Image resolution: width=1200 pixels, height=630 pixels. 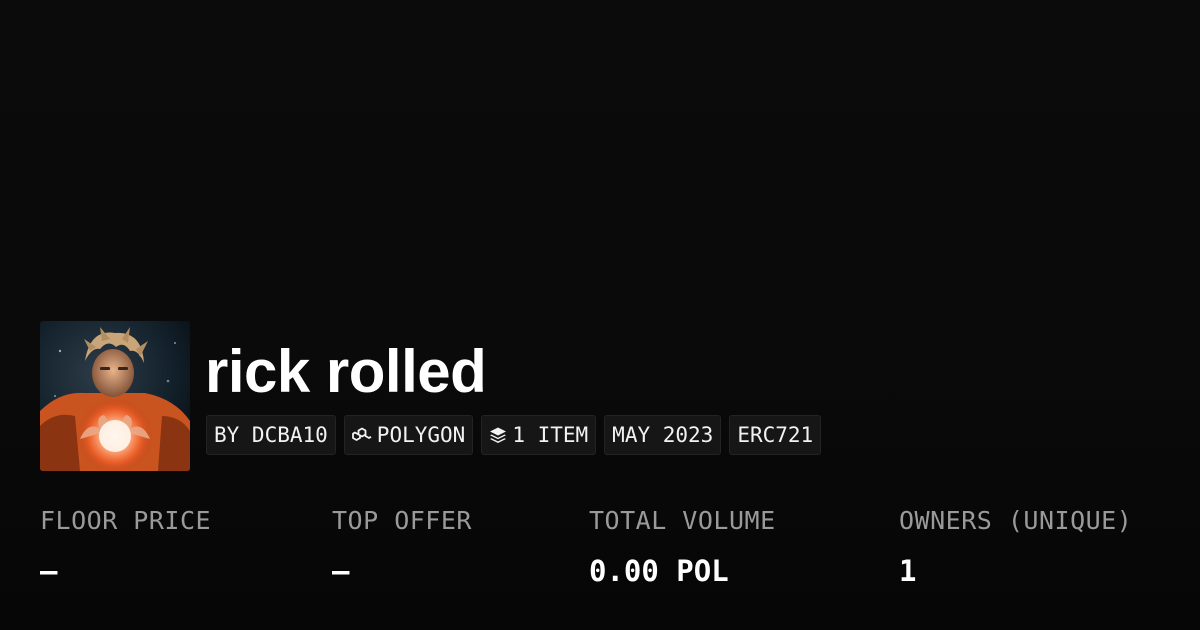 I want to click on items-count-chip: 1 ITEM, so click(x=539, y=435).